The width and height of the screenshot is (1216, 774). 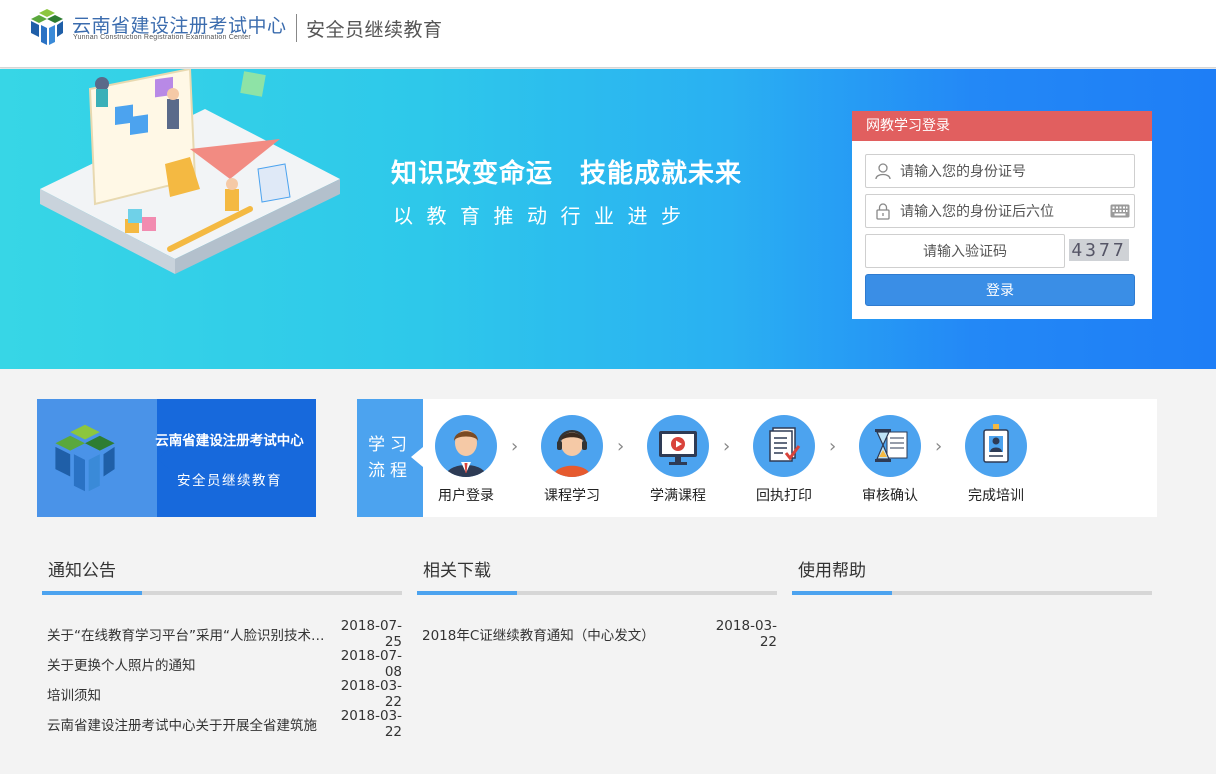 I want to click on list-item: 培训须知 2018-03-22, so click(x=222, y=694).